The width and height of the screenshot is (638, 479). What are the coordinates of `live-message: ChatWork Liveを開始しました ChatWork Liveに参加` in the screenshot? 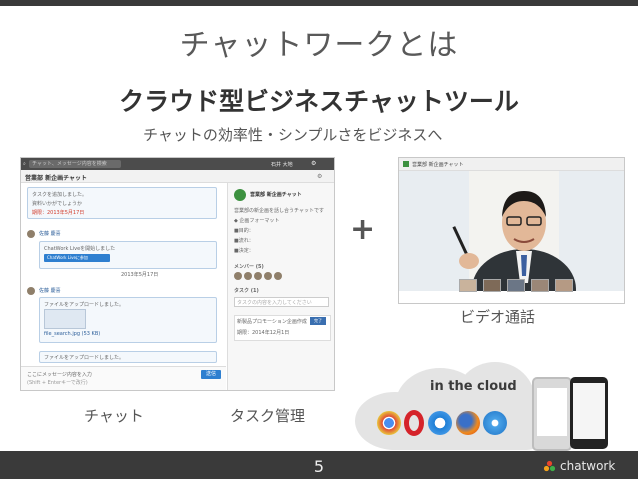 It's located at (128, 255).